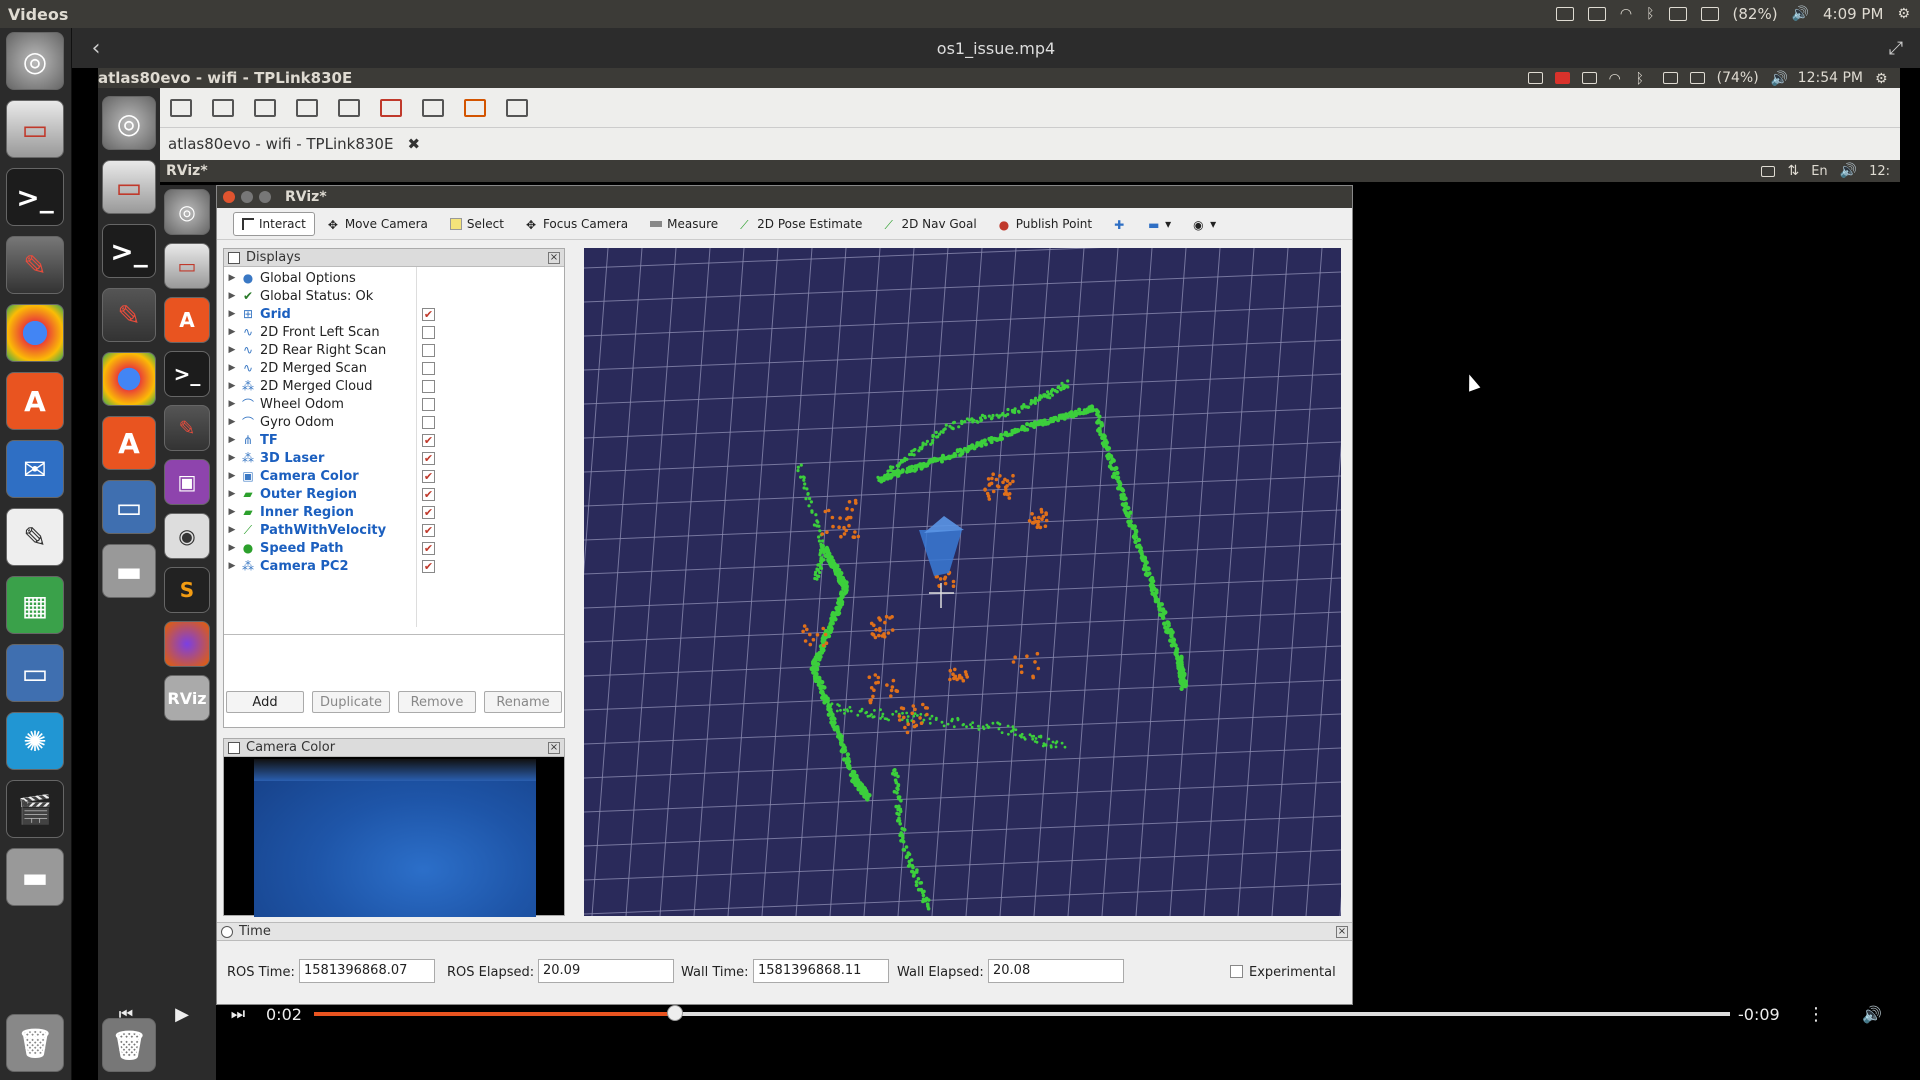 Image resolution: width=1920 pixels, height=1080 pixels. What do you see at coordinates (223, 107) in the screenshot?
I see `terminal-split-icon` at bounding box center [223, 107].